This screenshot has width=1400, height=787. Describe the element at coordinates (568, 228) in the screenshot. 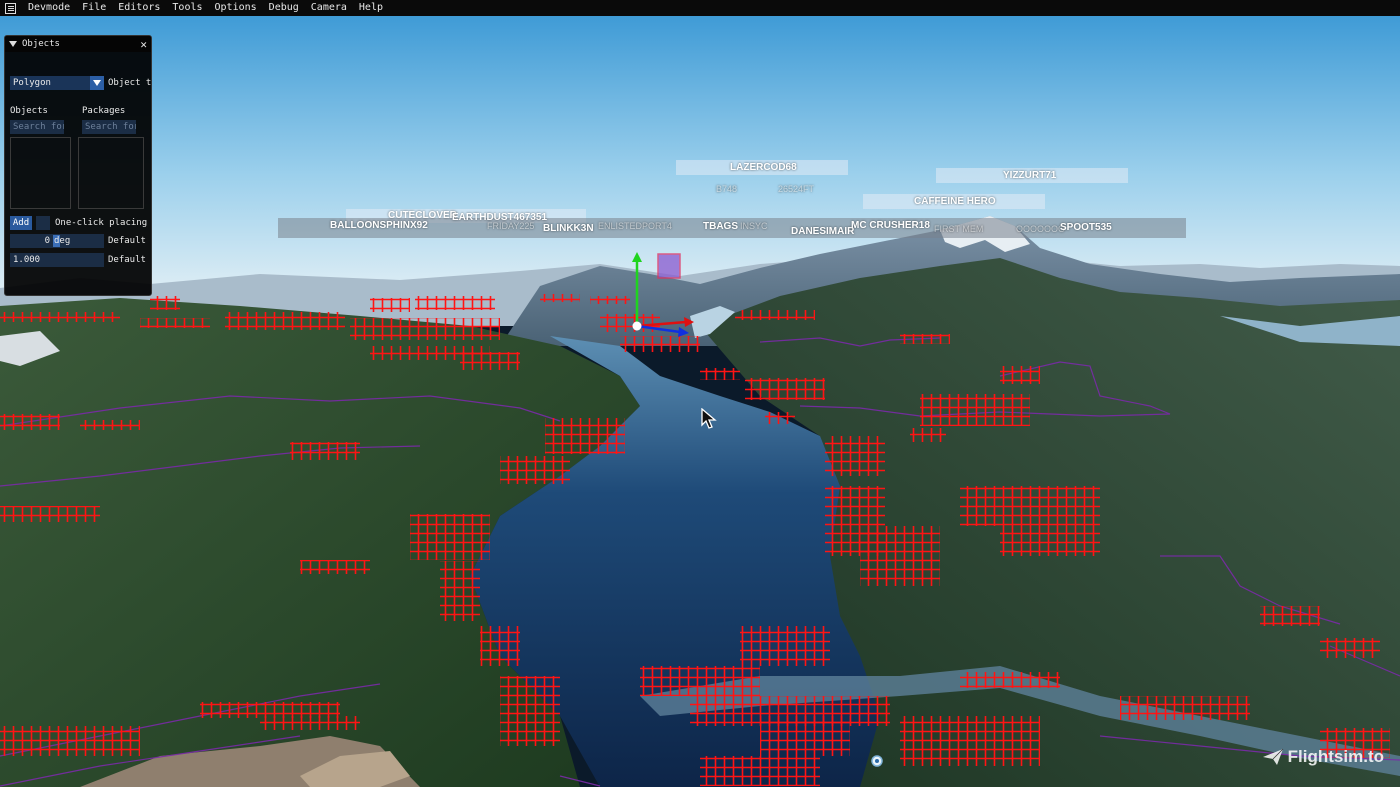

I see `callsign-label: BLINKK3N` at that location.